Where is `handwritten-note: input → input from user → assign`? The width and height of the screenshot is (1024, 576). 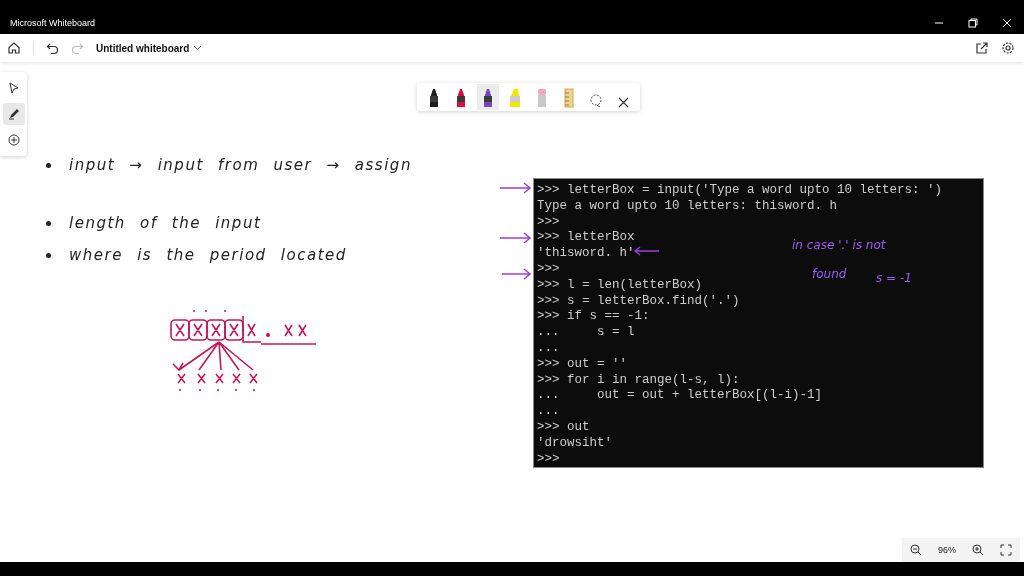 handwritten-note: input → input from user → assign is located at coordinates (240, 165).